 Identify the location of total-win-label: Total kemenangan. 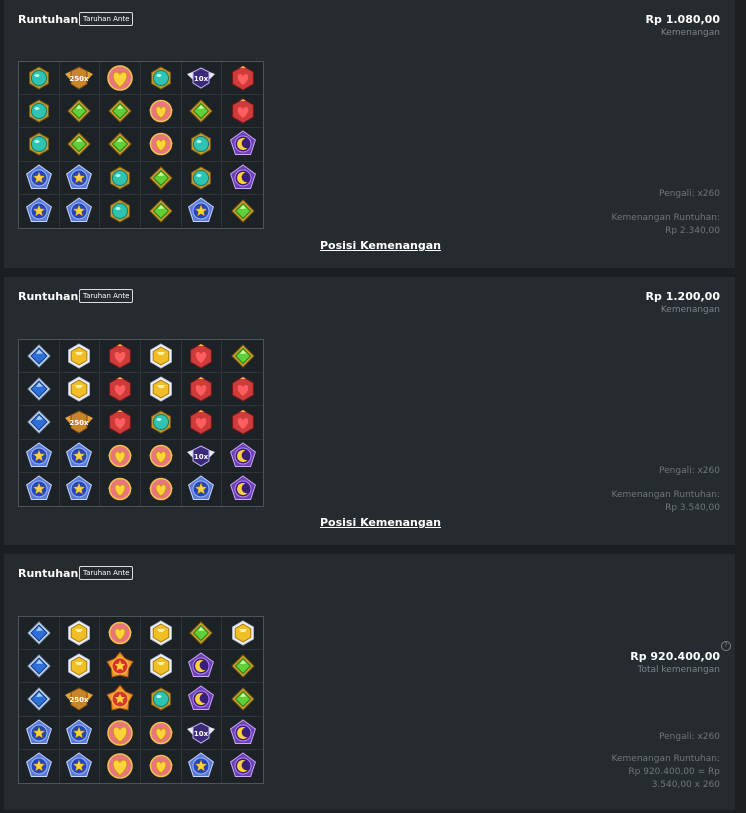
(678, 670).